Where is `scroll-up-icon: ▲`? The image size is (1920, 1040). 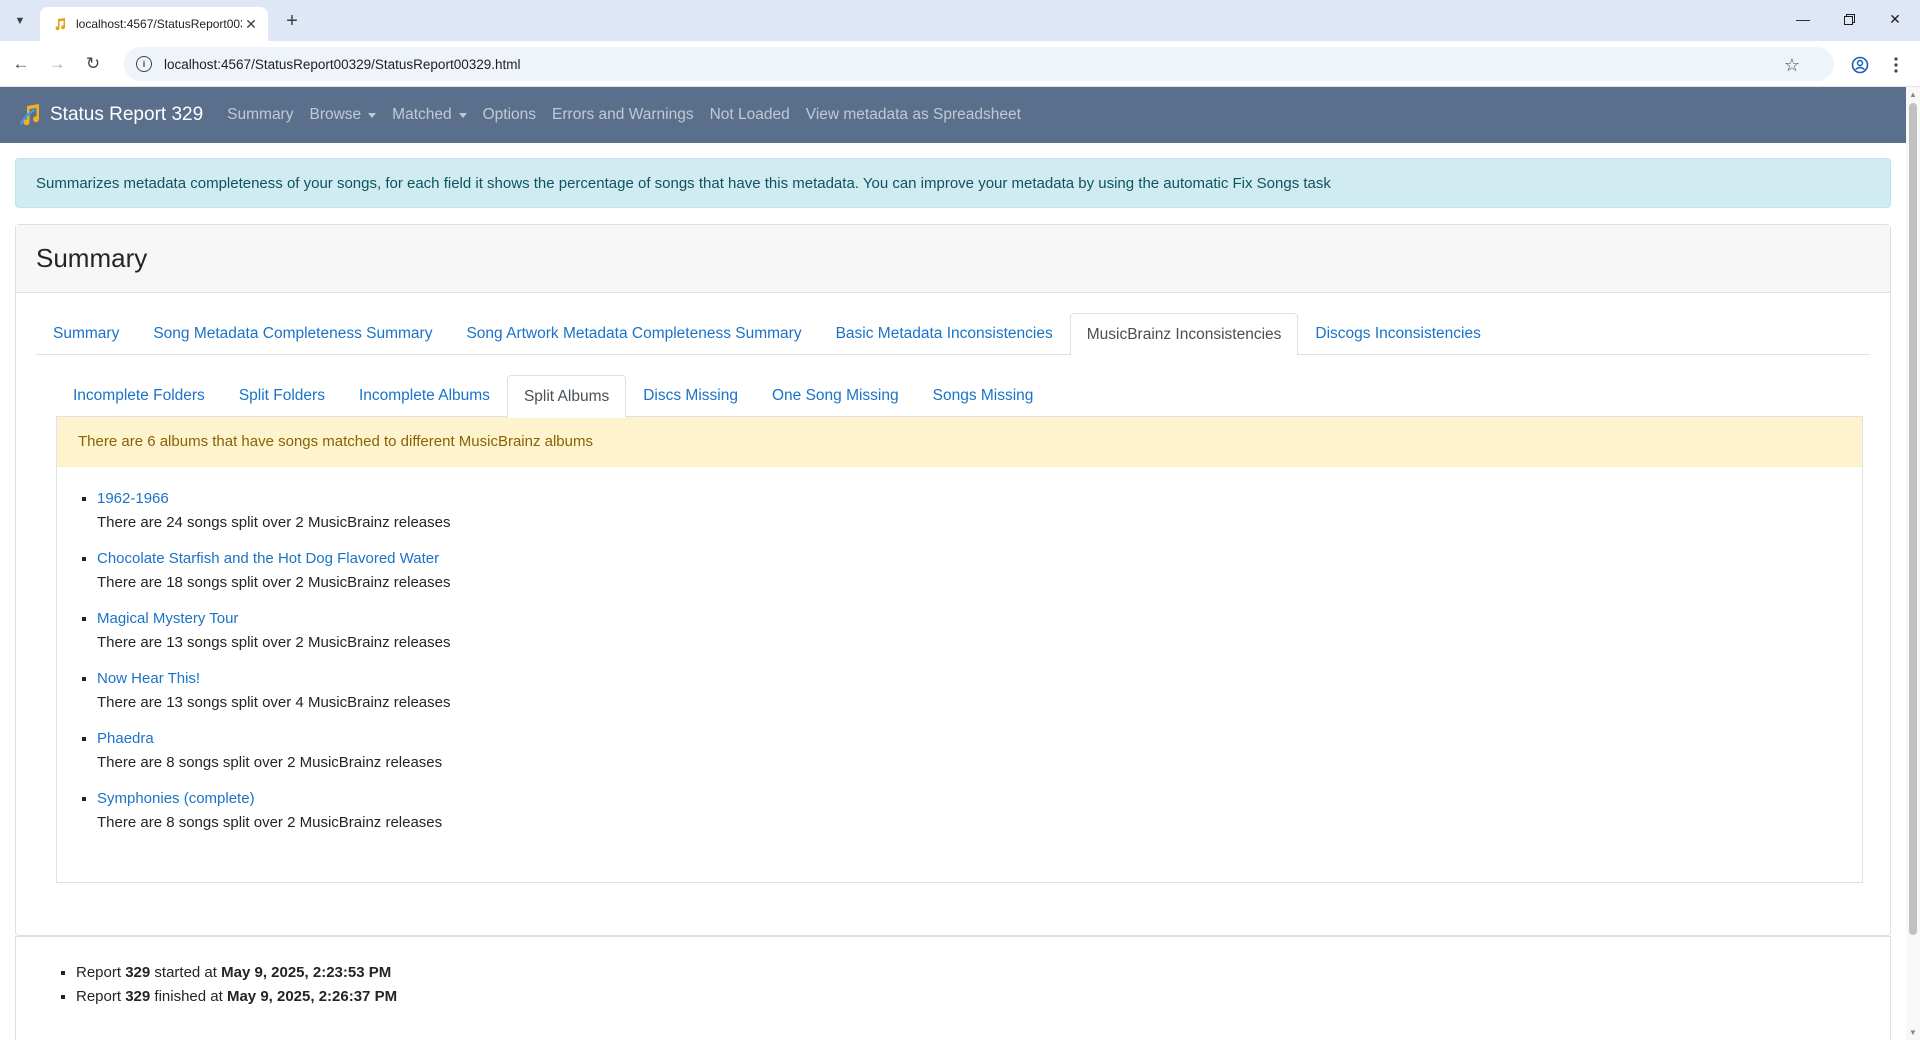
scroll-up-icon: ▲ is located at coordinates (1913, 94).